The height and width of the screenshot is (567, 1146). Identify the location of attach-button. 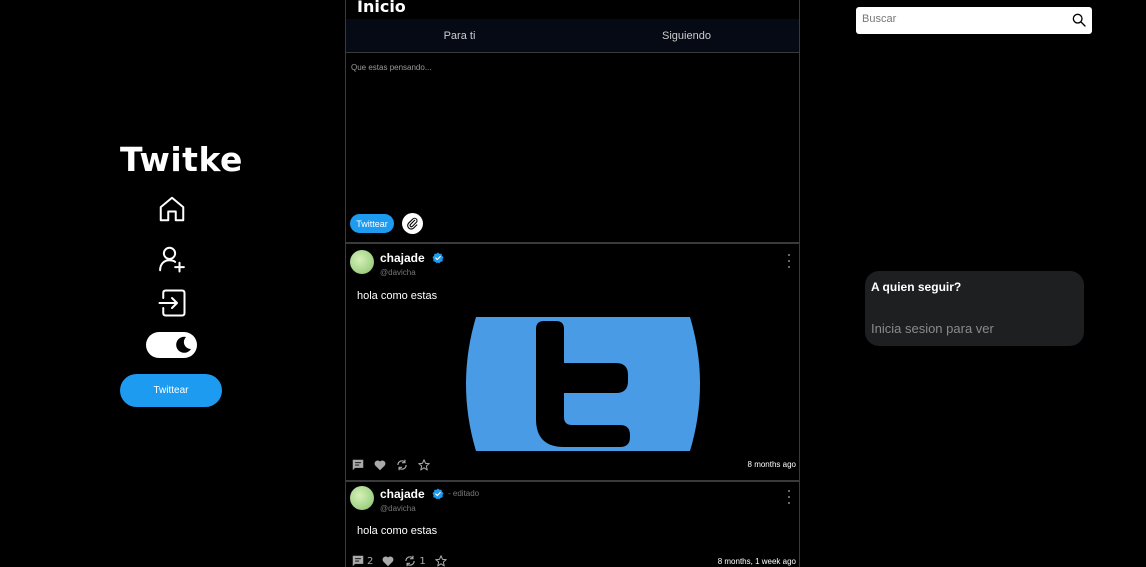
(412, 223).